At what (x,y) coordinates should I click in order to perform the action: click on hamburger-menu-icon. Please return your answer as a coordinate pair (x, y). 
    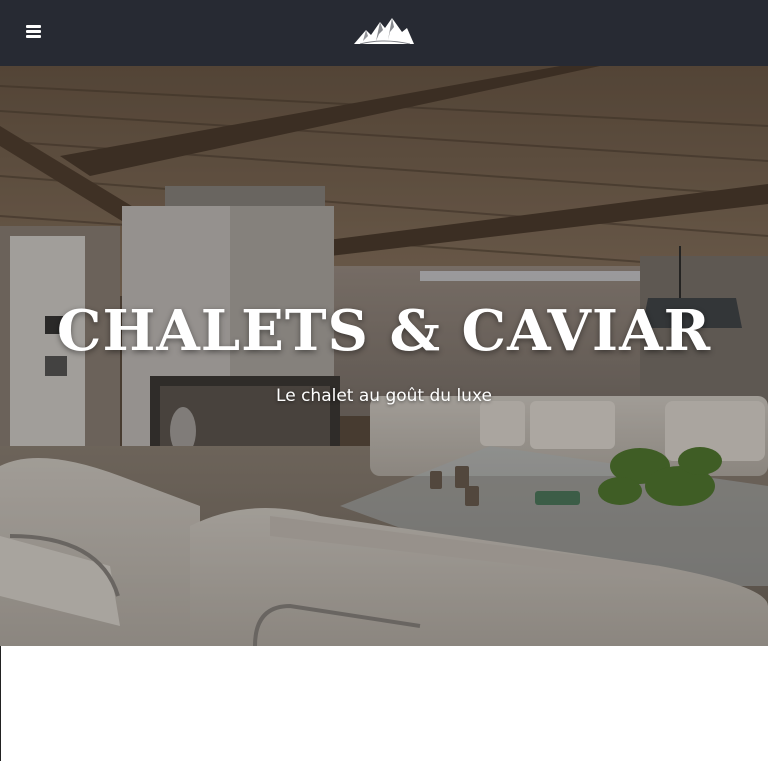
    Looking at the image, I should click on (34, 31).